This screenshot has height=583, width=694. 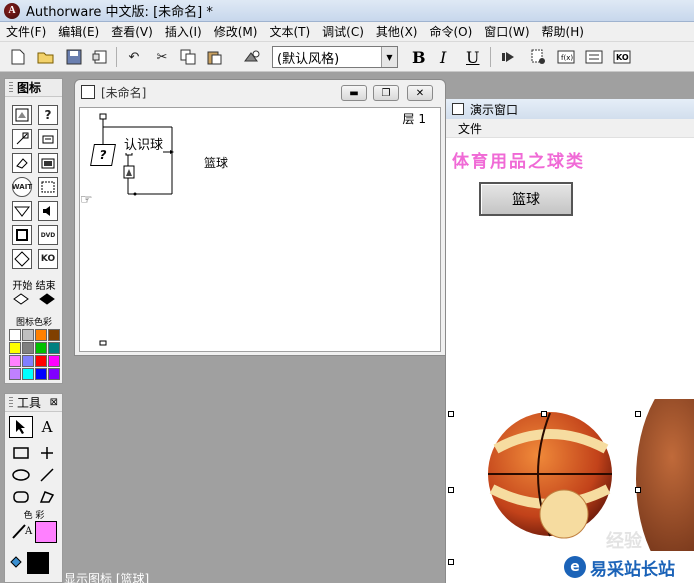 I want to click on rounded-rectangle-tool-icon, so click(x=21, y=497).